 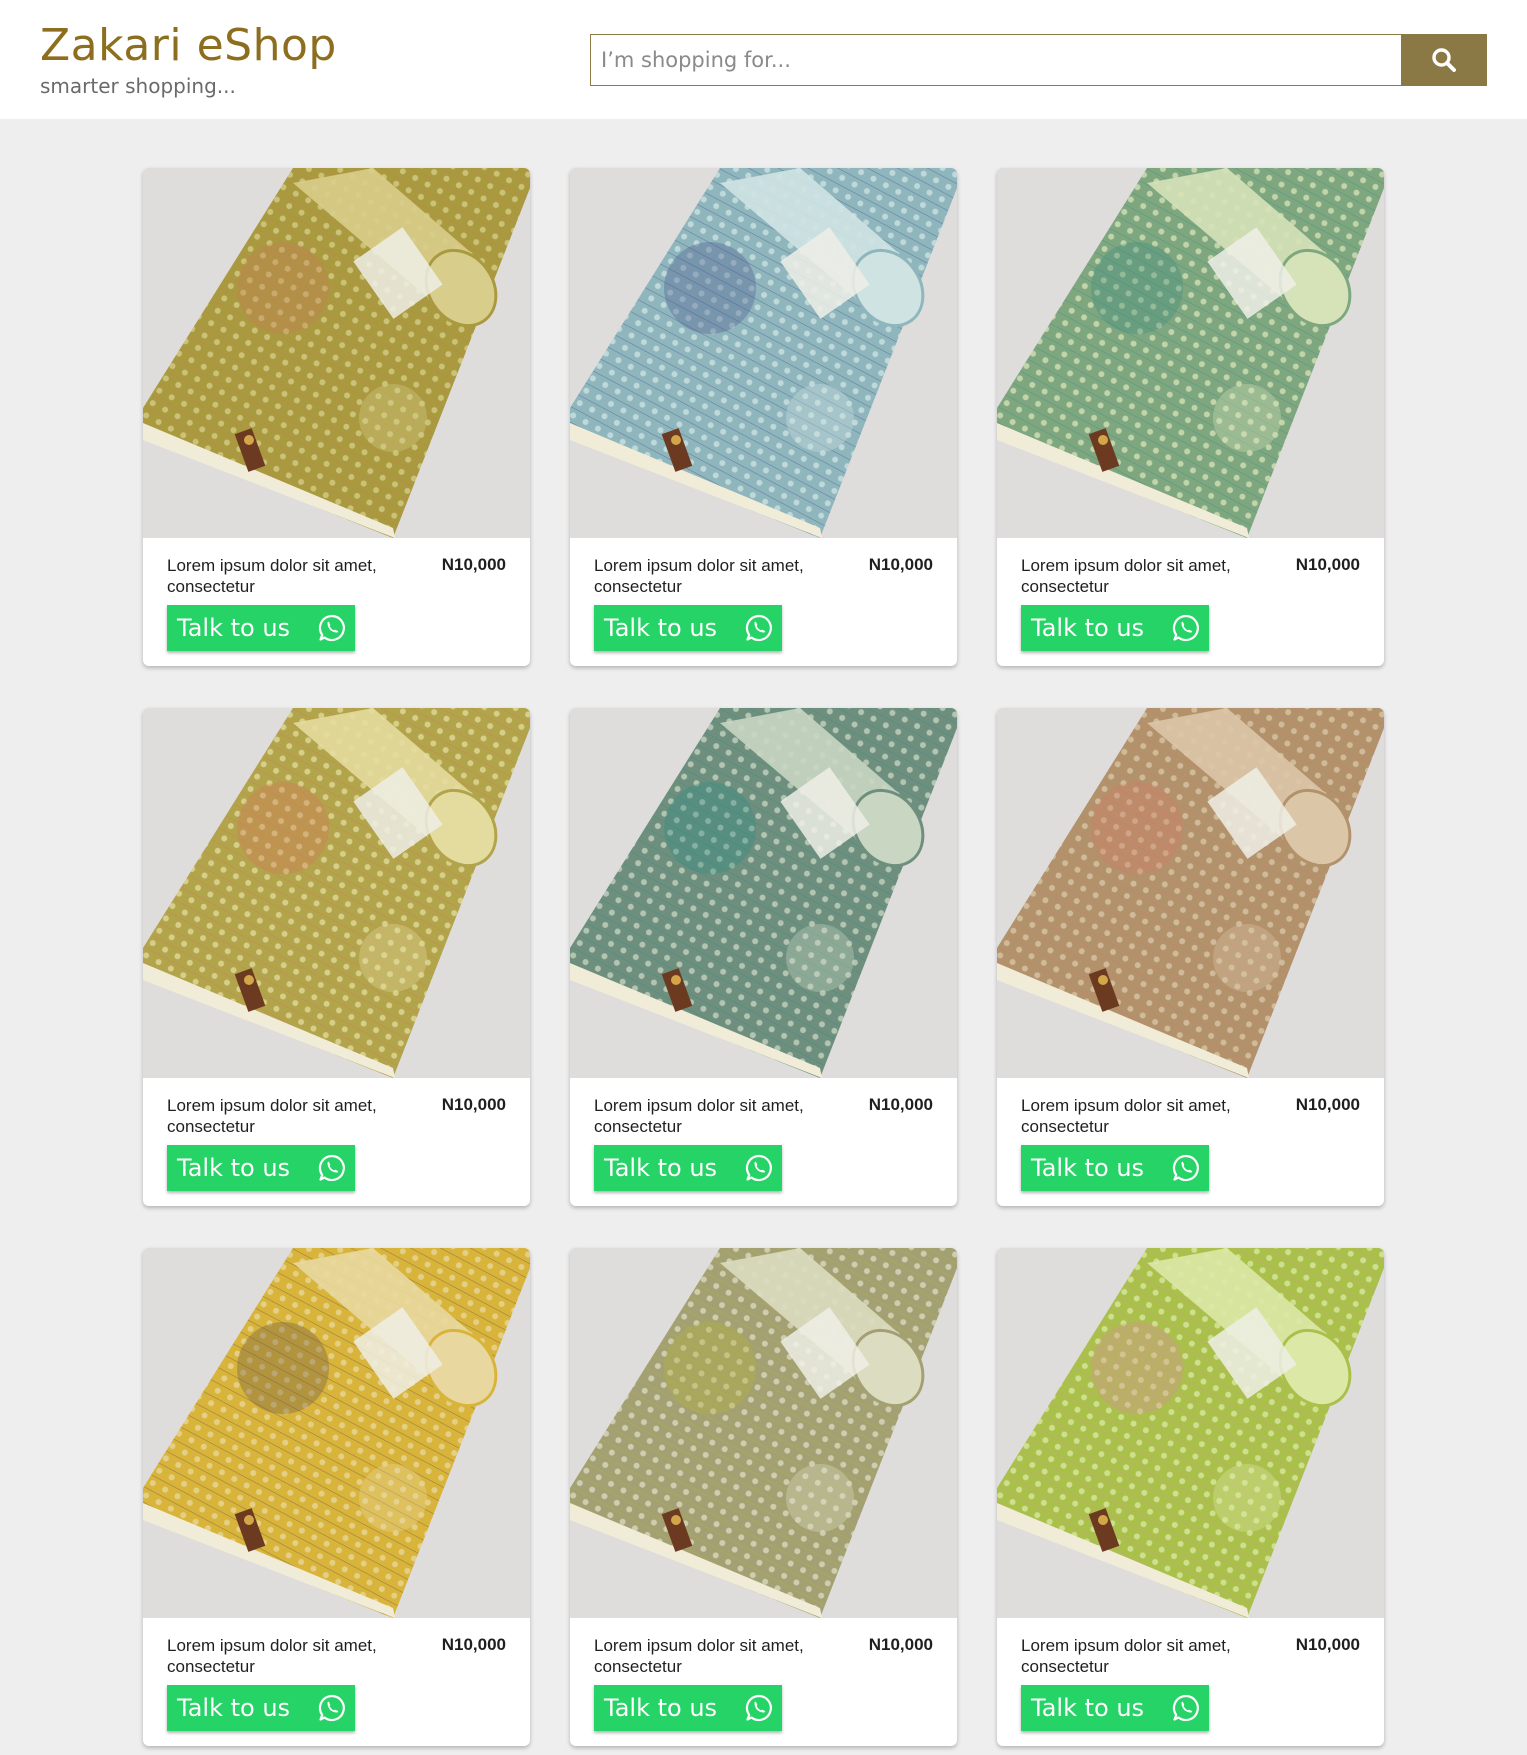 I want to click on brand-title: Zakari eShop, so click(x=188, y=45).